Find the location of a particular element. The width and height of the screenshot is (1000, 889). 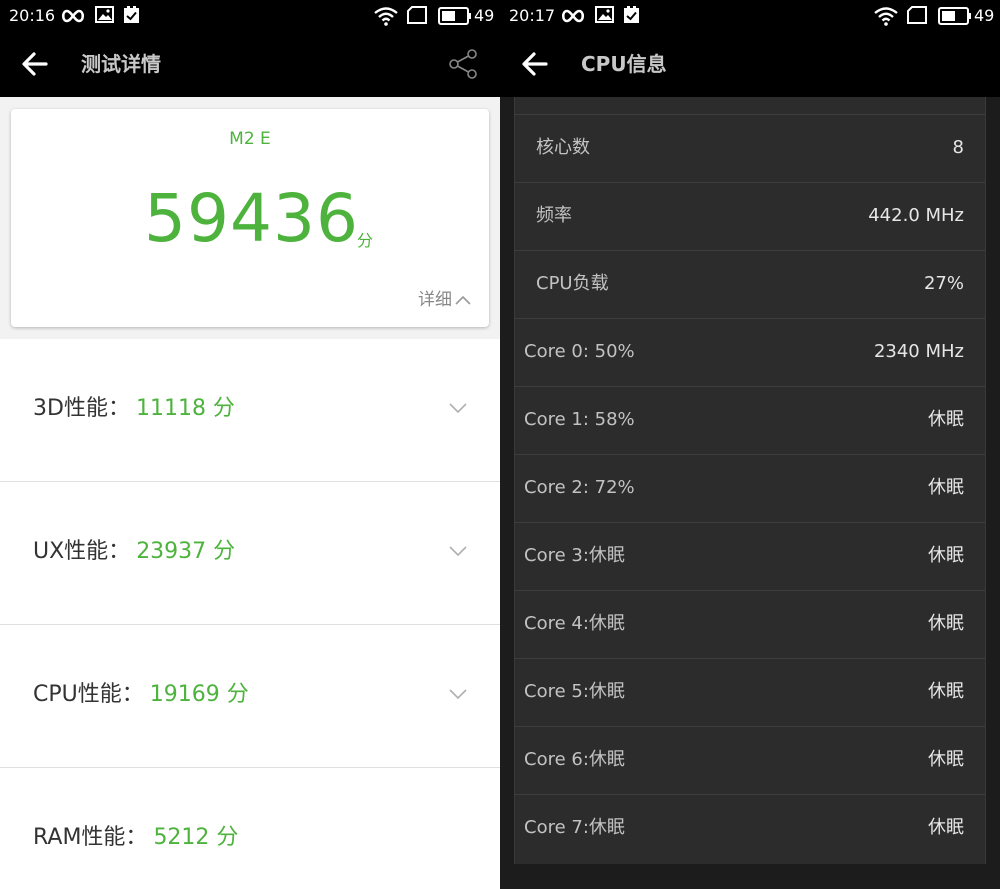

status-bar: 20:16 49 is located at coordinates (250, 16).